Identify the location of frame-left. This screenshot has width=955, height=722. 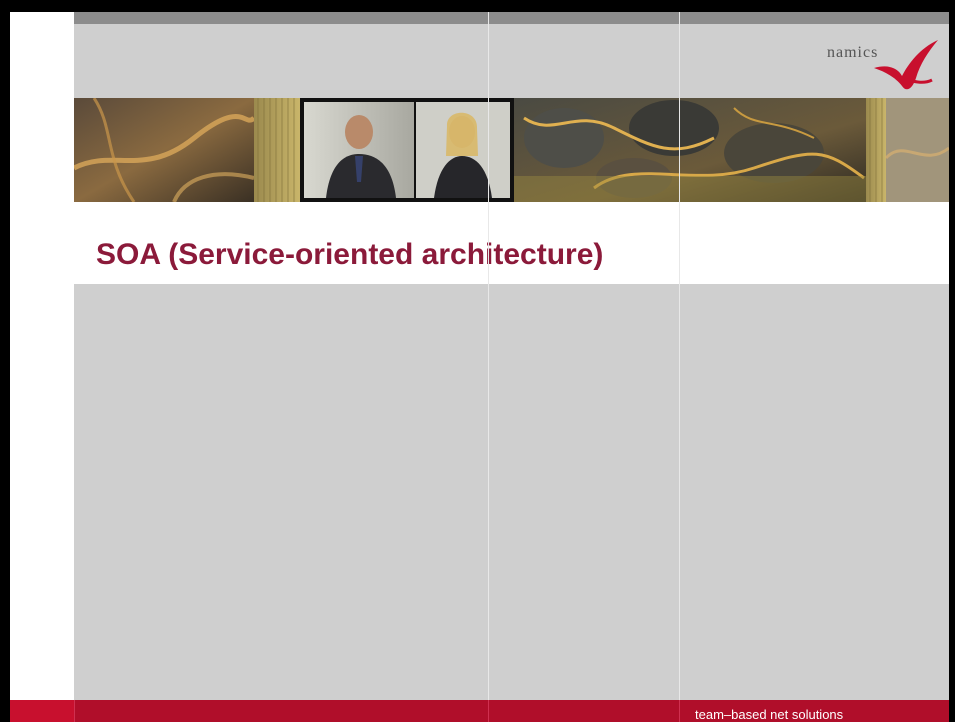
(5, 361).